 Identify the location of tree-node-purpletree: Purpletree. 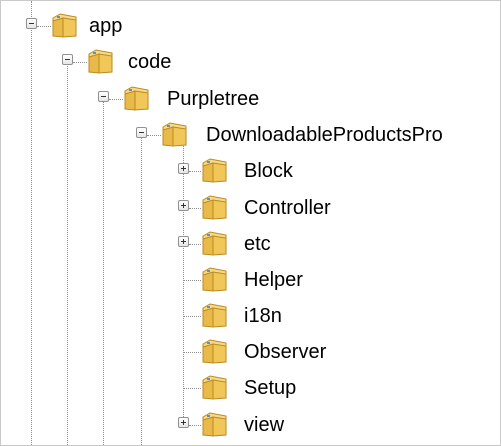
(151, 99).